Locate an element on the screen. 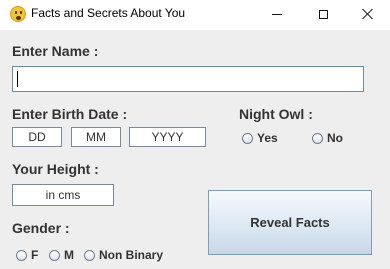  night-owl-no-radio: No is located at coordinates (327, 138).